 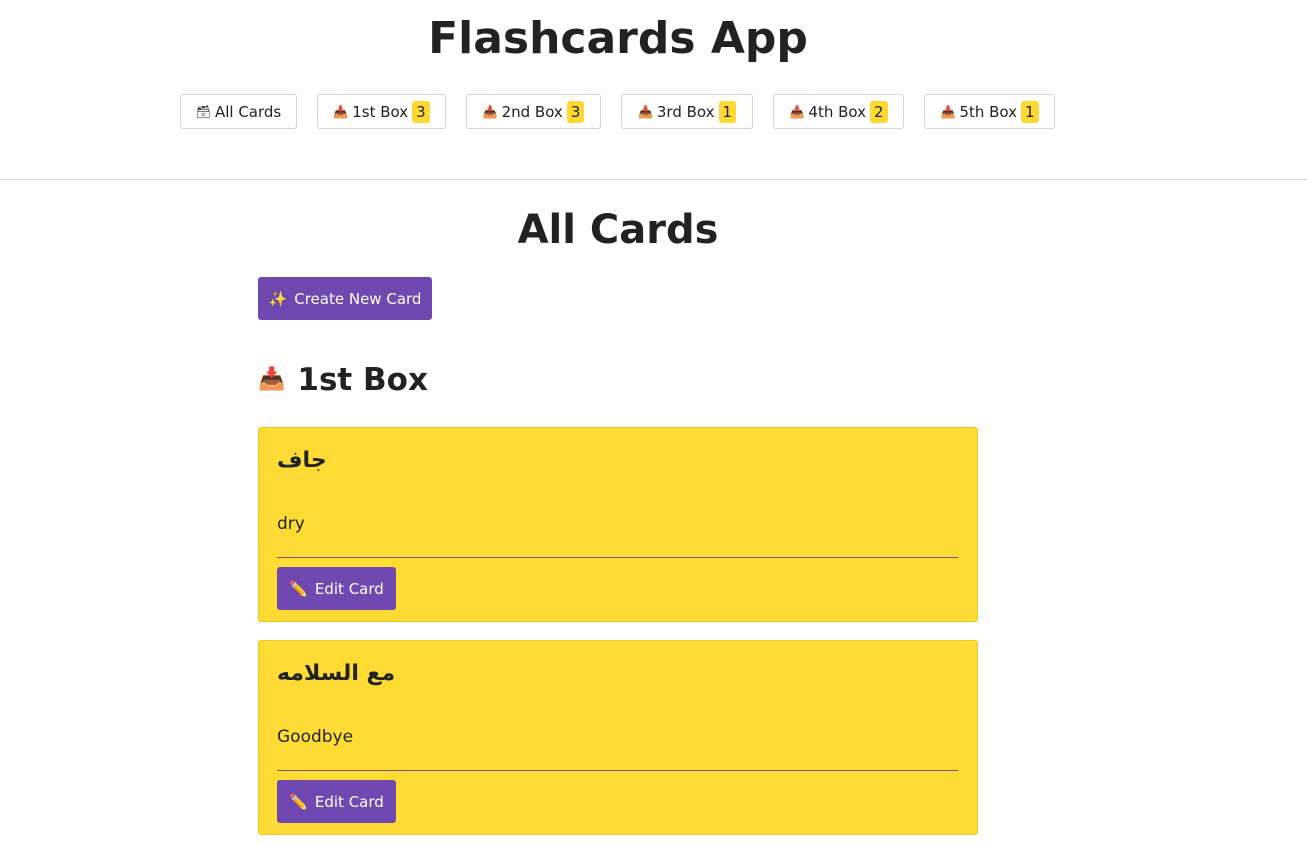 I want to click on card-front-text: جاف, so click(x=302, y=460).